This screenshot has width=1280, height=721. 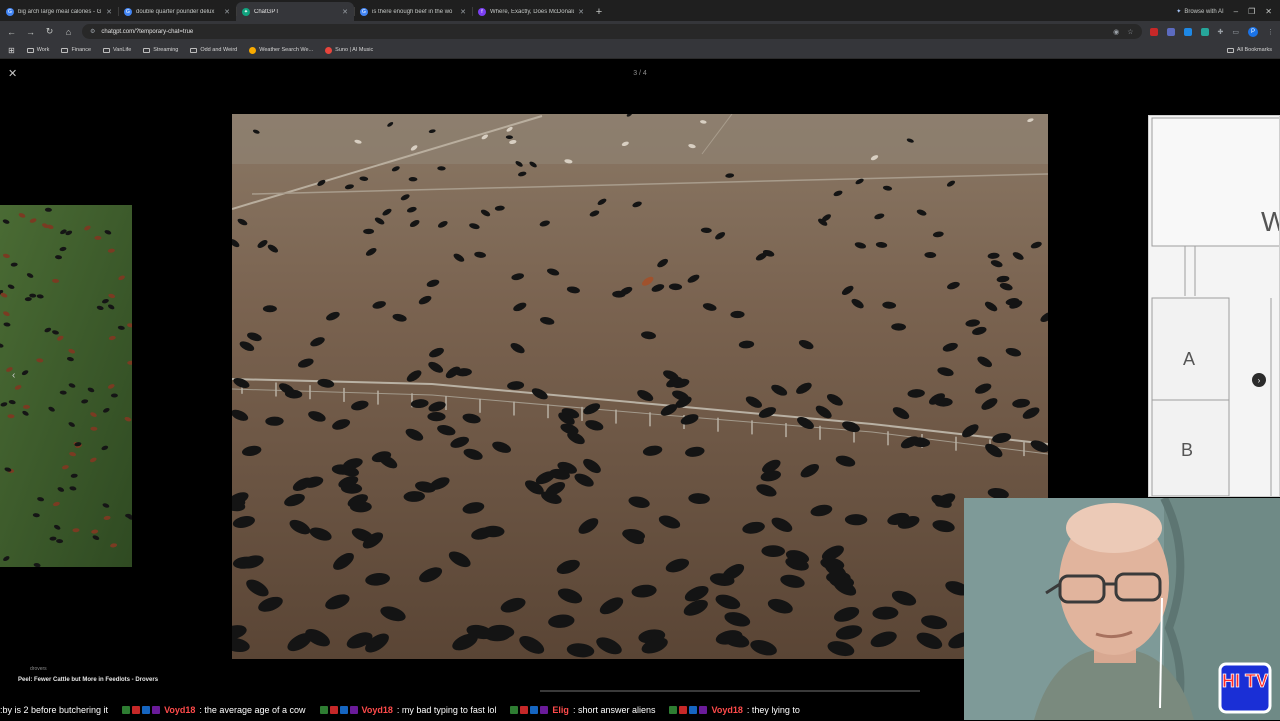 I want to click on pasture-photo, so click(x=66, y=386).